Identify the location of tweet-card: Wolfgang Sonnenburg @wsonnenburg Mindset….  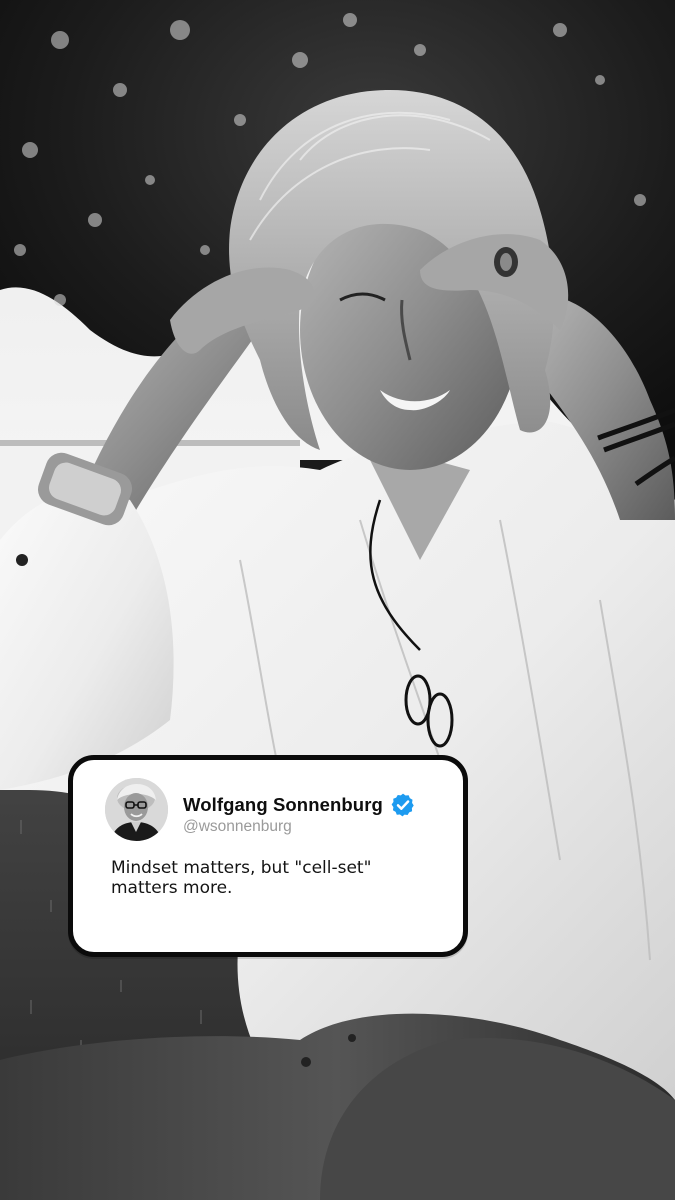
(268, 856).